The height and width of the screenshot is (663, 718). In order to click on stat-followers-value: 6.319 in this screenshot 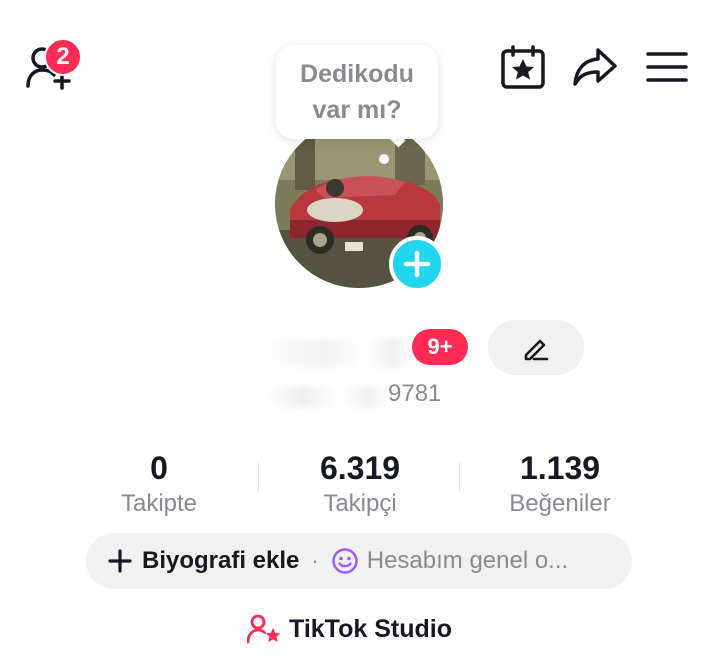, I will do `click(360, 468)`.